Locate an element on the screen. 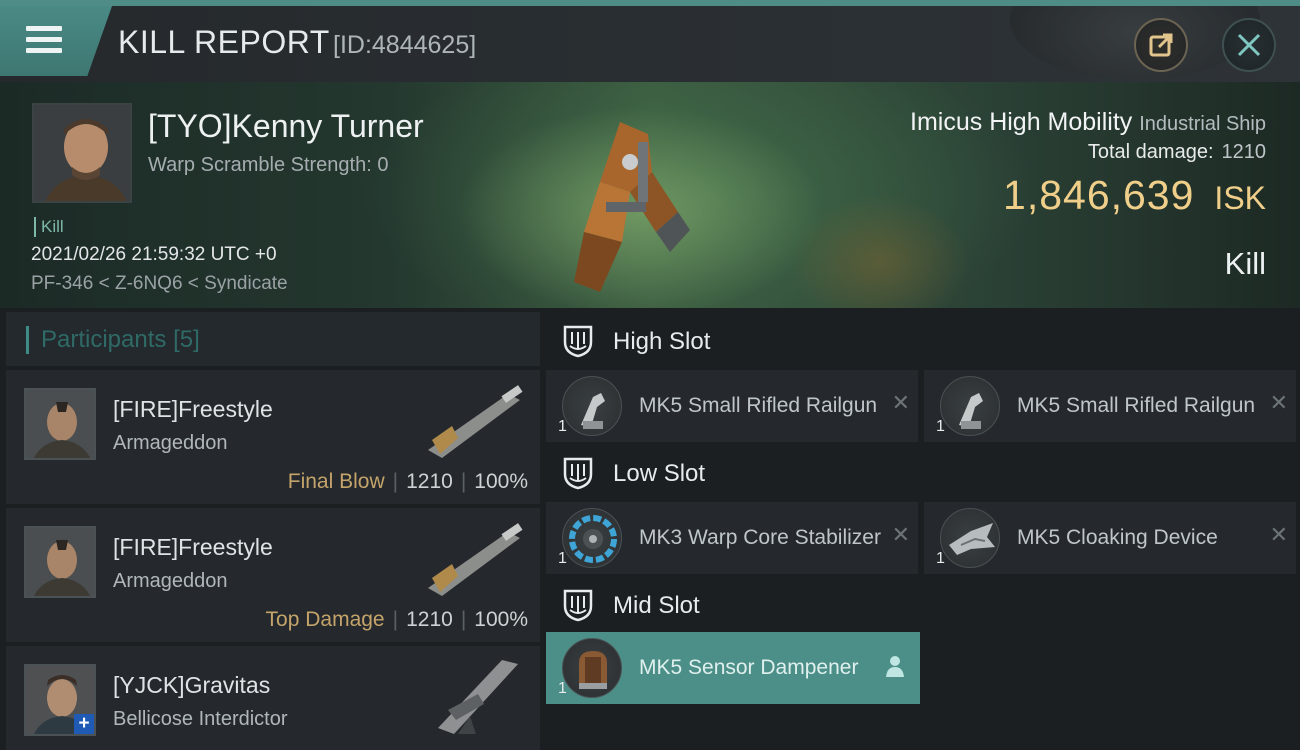  share-icon is located at coordinates (1161, 45).